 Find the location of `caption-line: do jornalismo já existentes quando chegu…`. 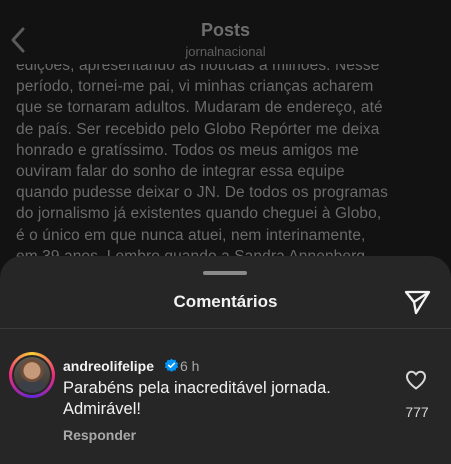

caption-line: do jornalismo já existentes quando chegu… is located at coordinates (199, 214).